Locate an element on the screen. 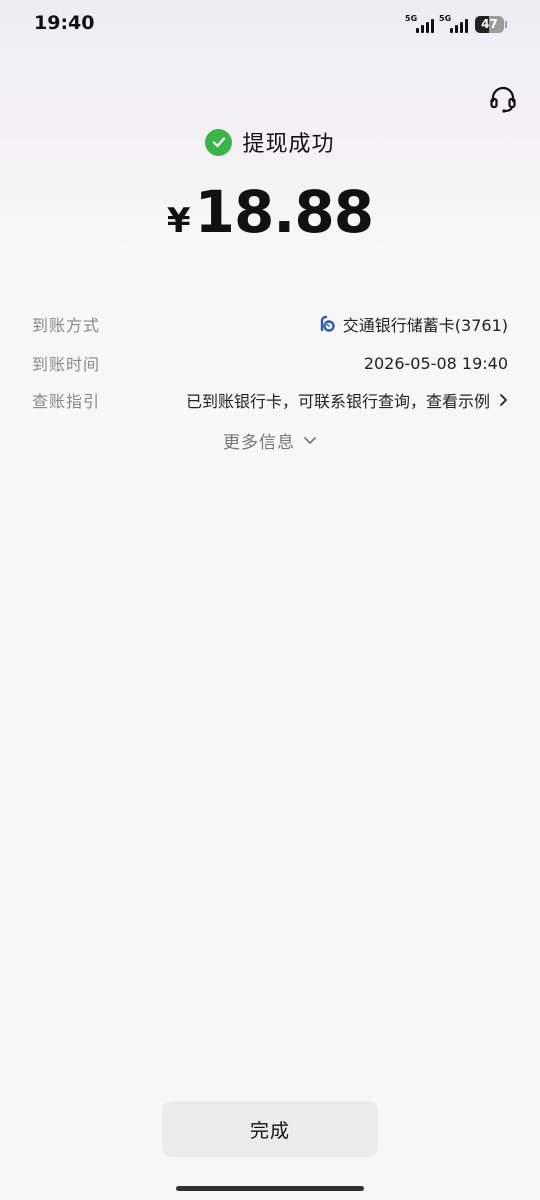  detail-row-guide: 查账指引 已到账银行卡，可联系银行查询，查看示例 is located at coordinates (270, 400).